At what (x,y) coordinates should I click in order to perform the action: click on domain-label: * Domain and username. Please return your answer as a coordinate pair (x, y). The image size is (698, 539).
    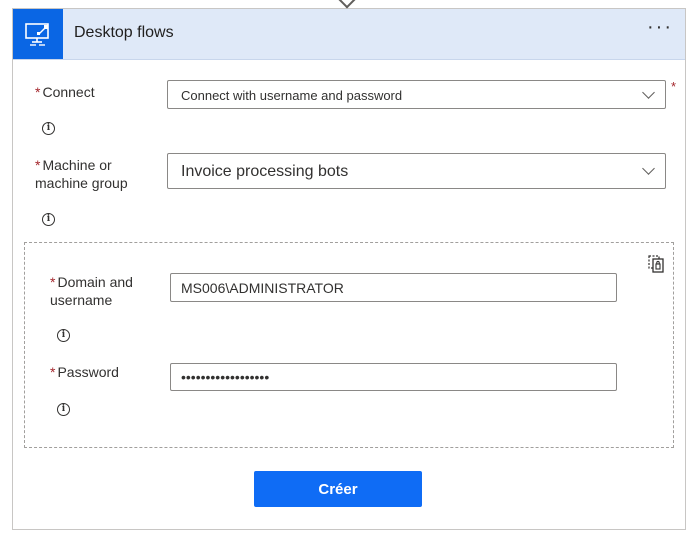
    Looking at the image, I should click on (91, 291).